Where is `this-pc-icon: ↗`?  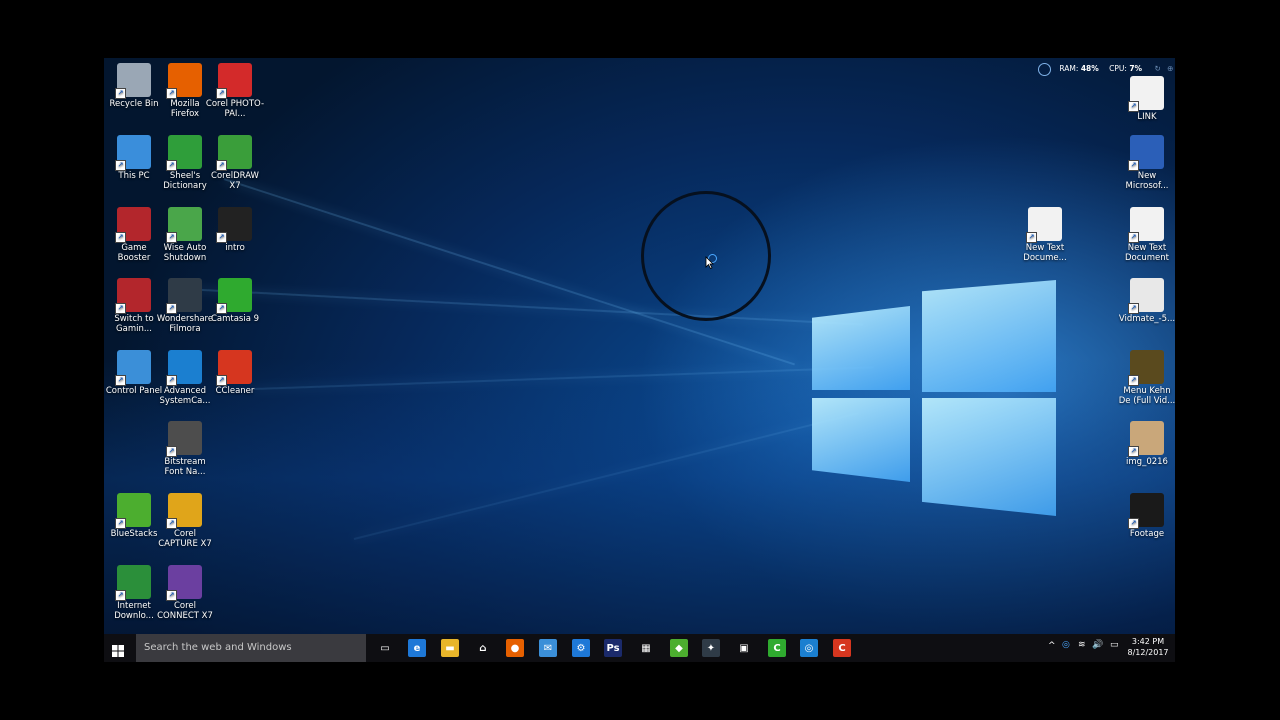
this-pc-icon: ↗ is located at coordinates (133, 153).